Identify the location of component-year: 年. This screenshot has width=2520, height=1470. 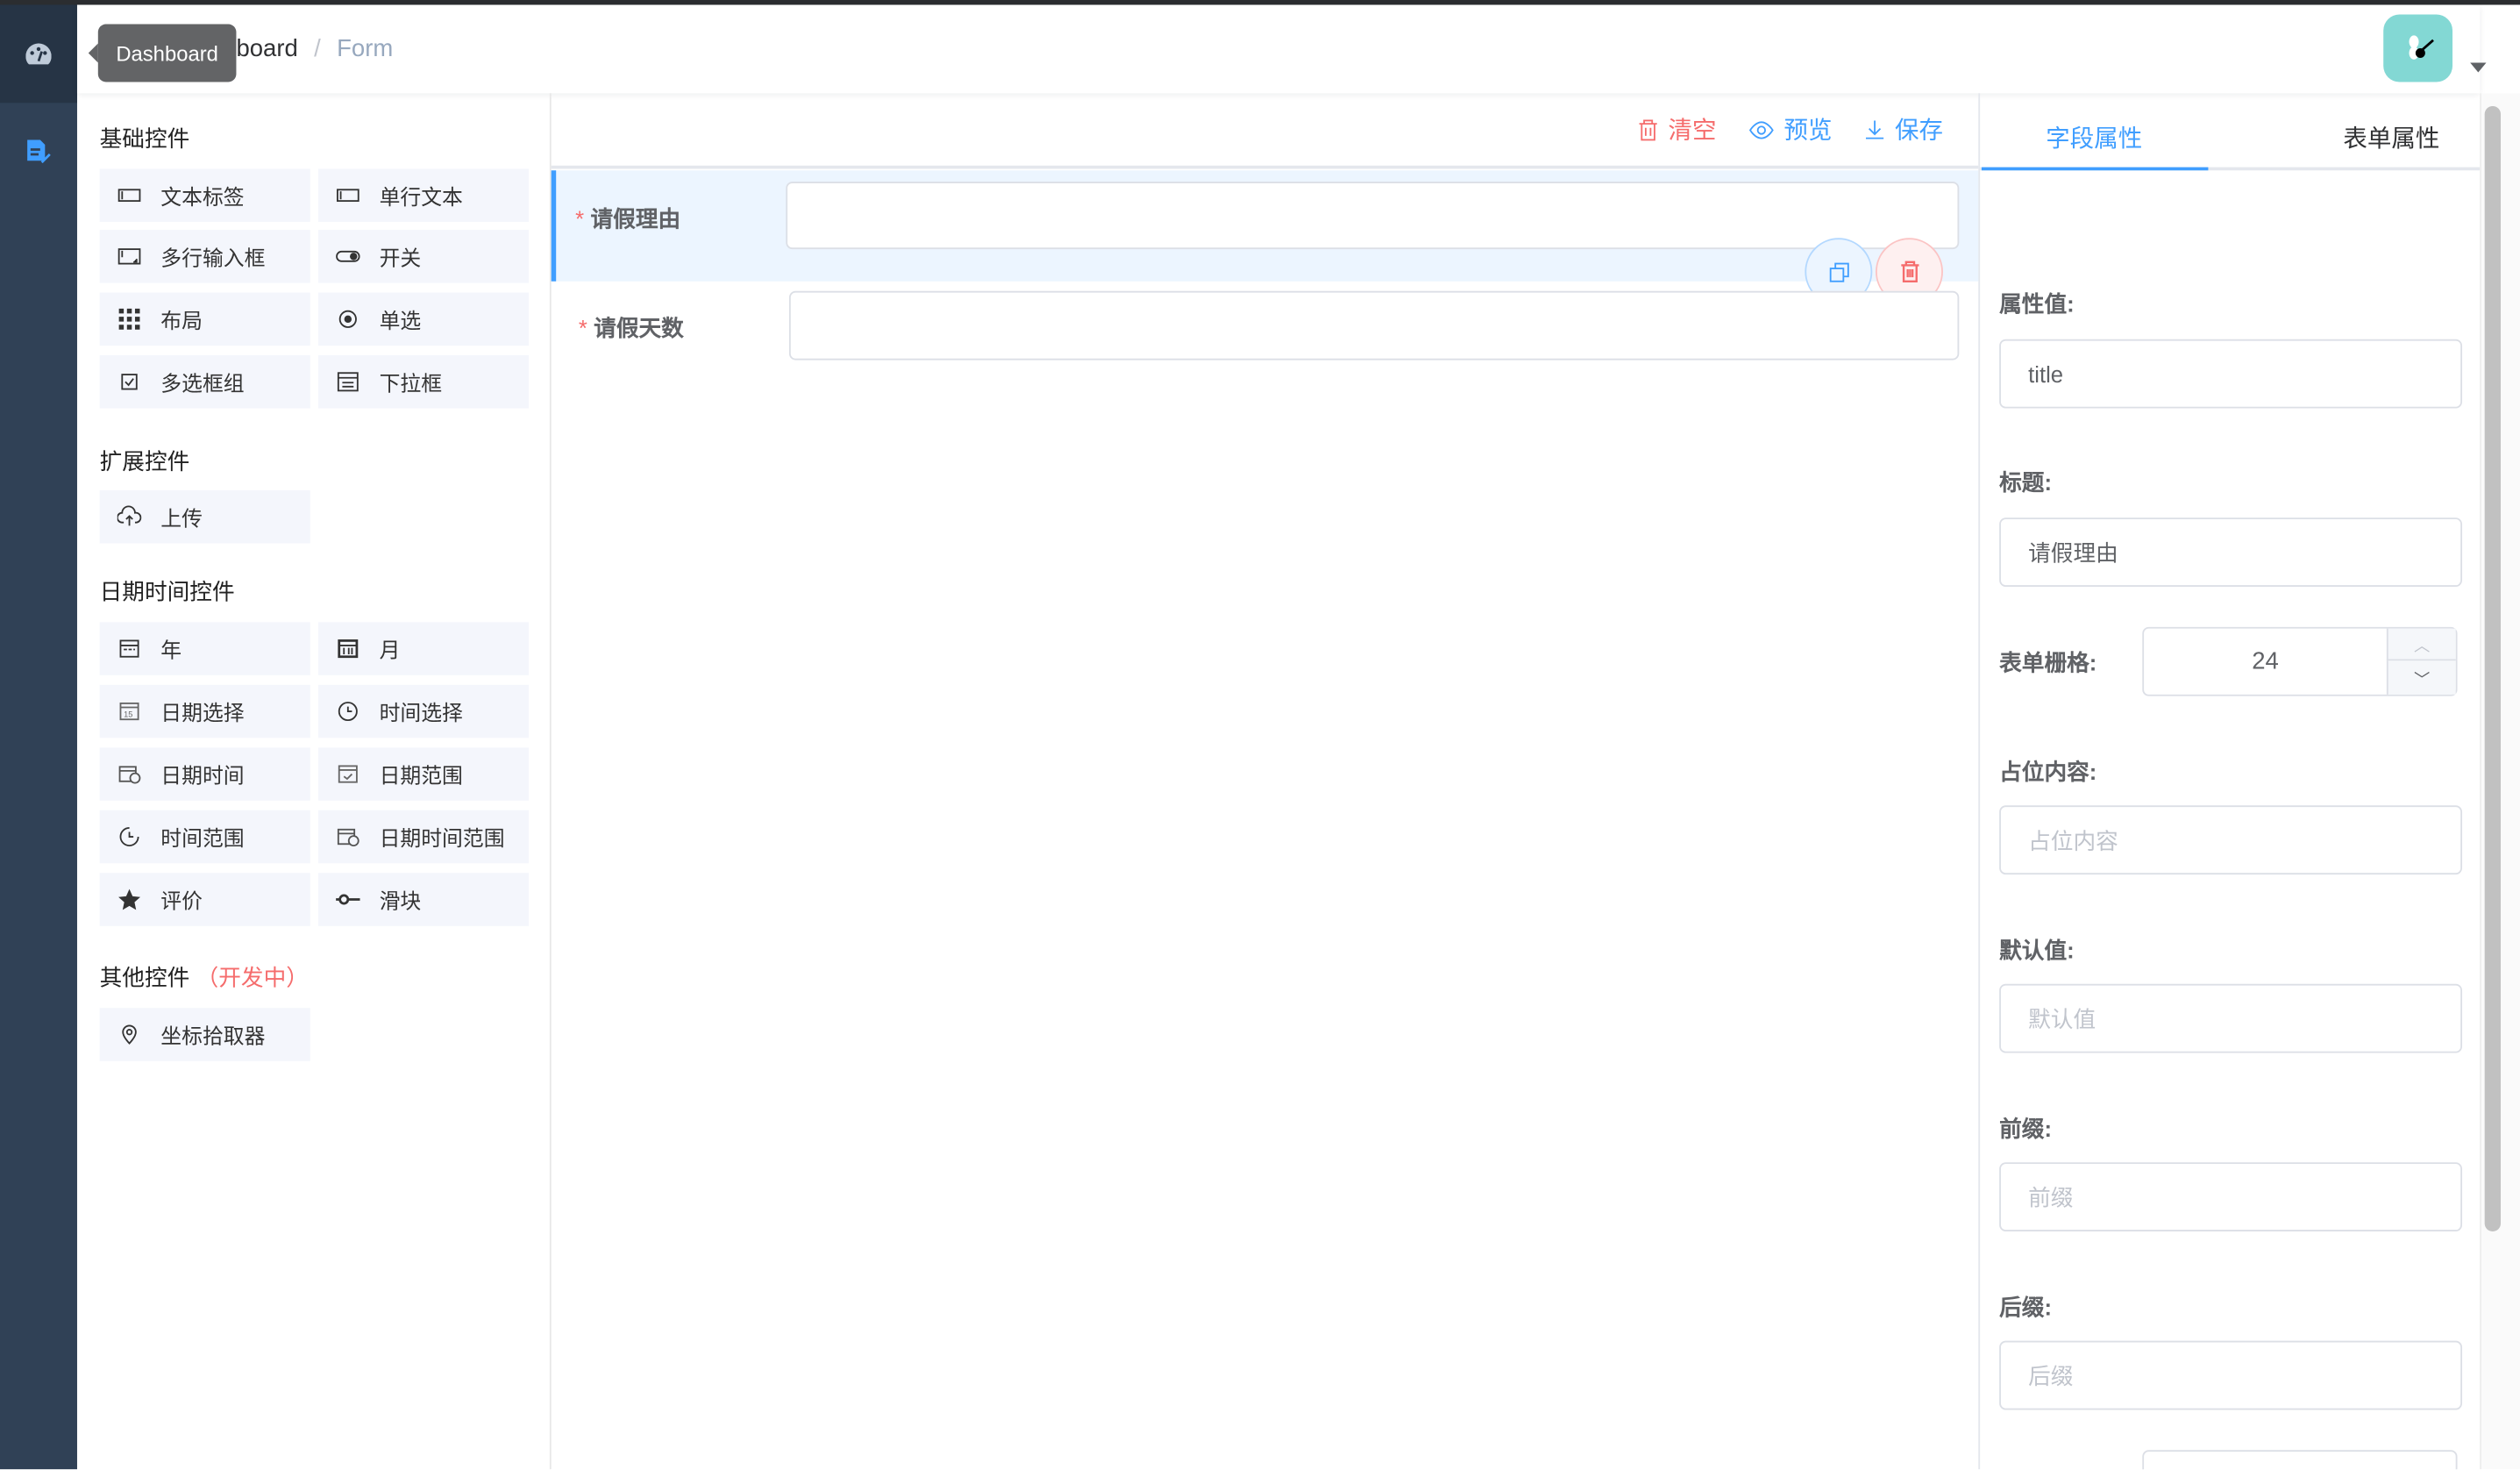
(204, 648).